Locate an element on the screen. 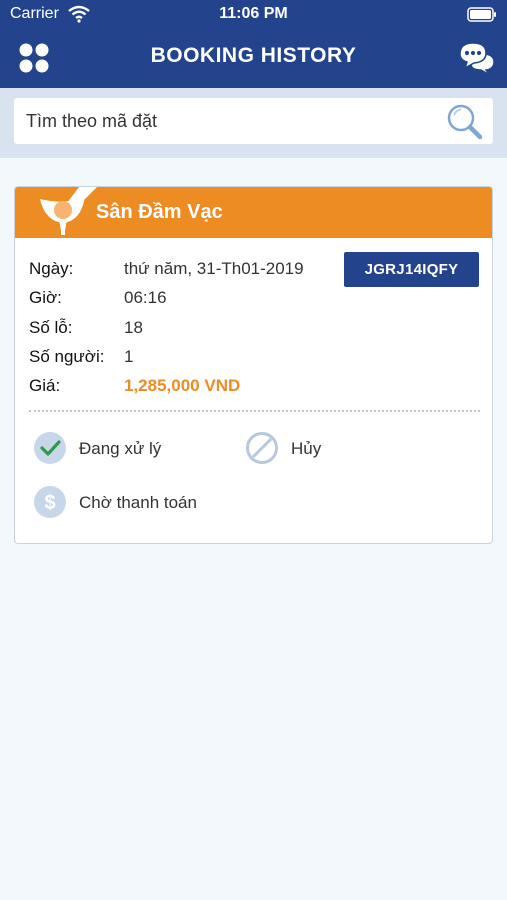 This screenshot has width=507, height=900. status-bar: Carrier 11:06 PM is located at coordinates (253, 15).